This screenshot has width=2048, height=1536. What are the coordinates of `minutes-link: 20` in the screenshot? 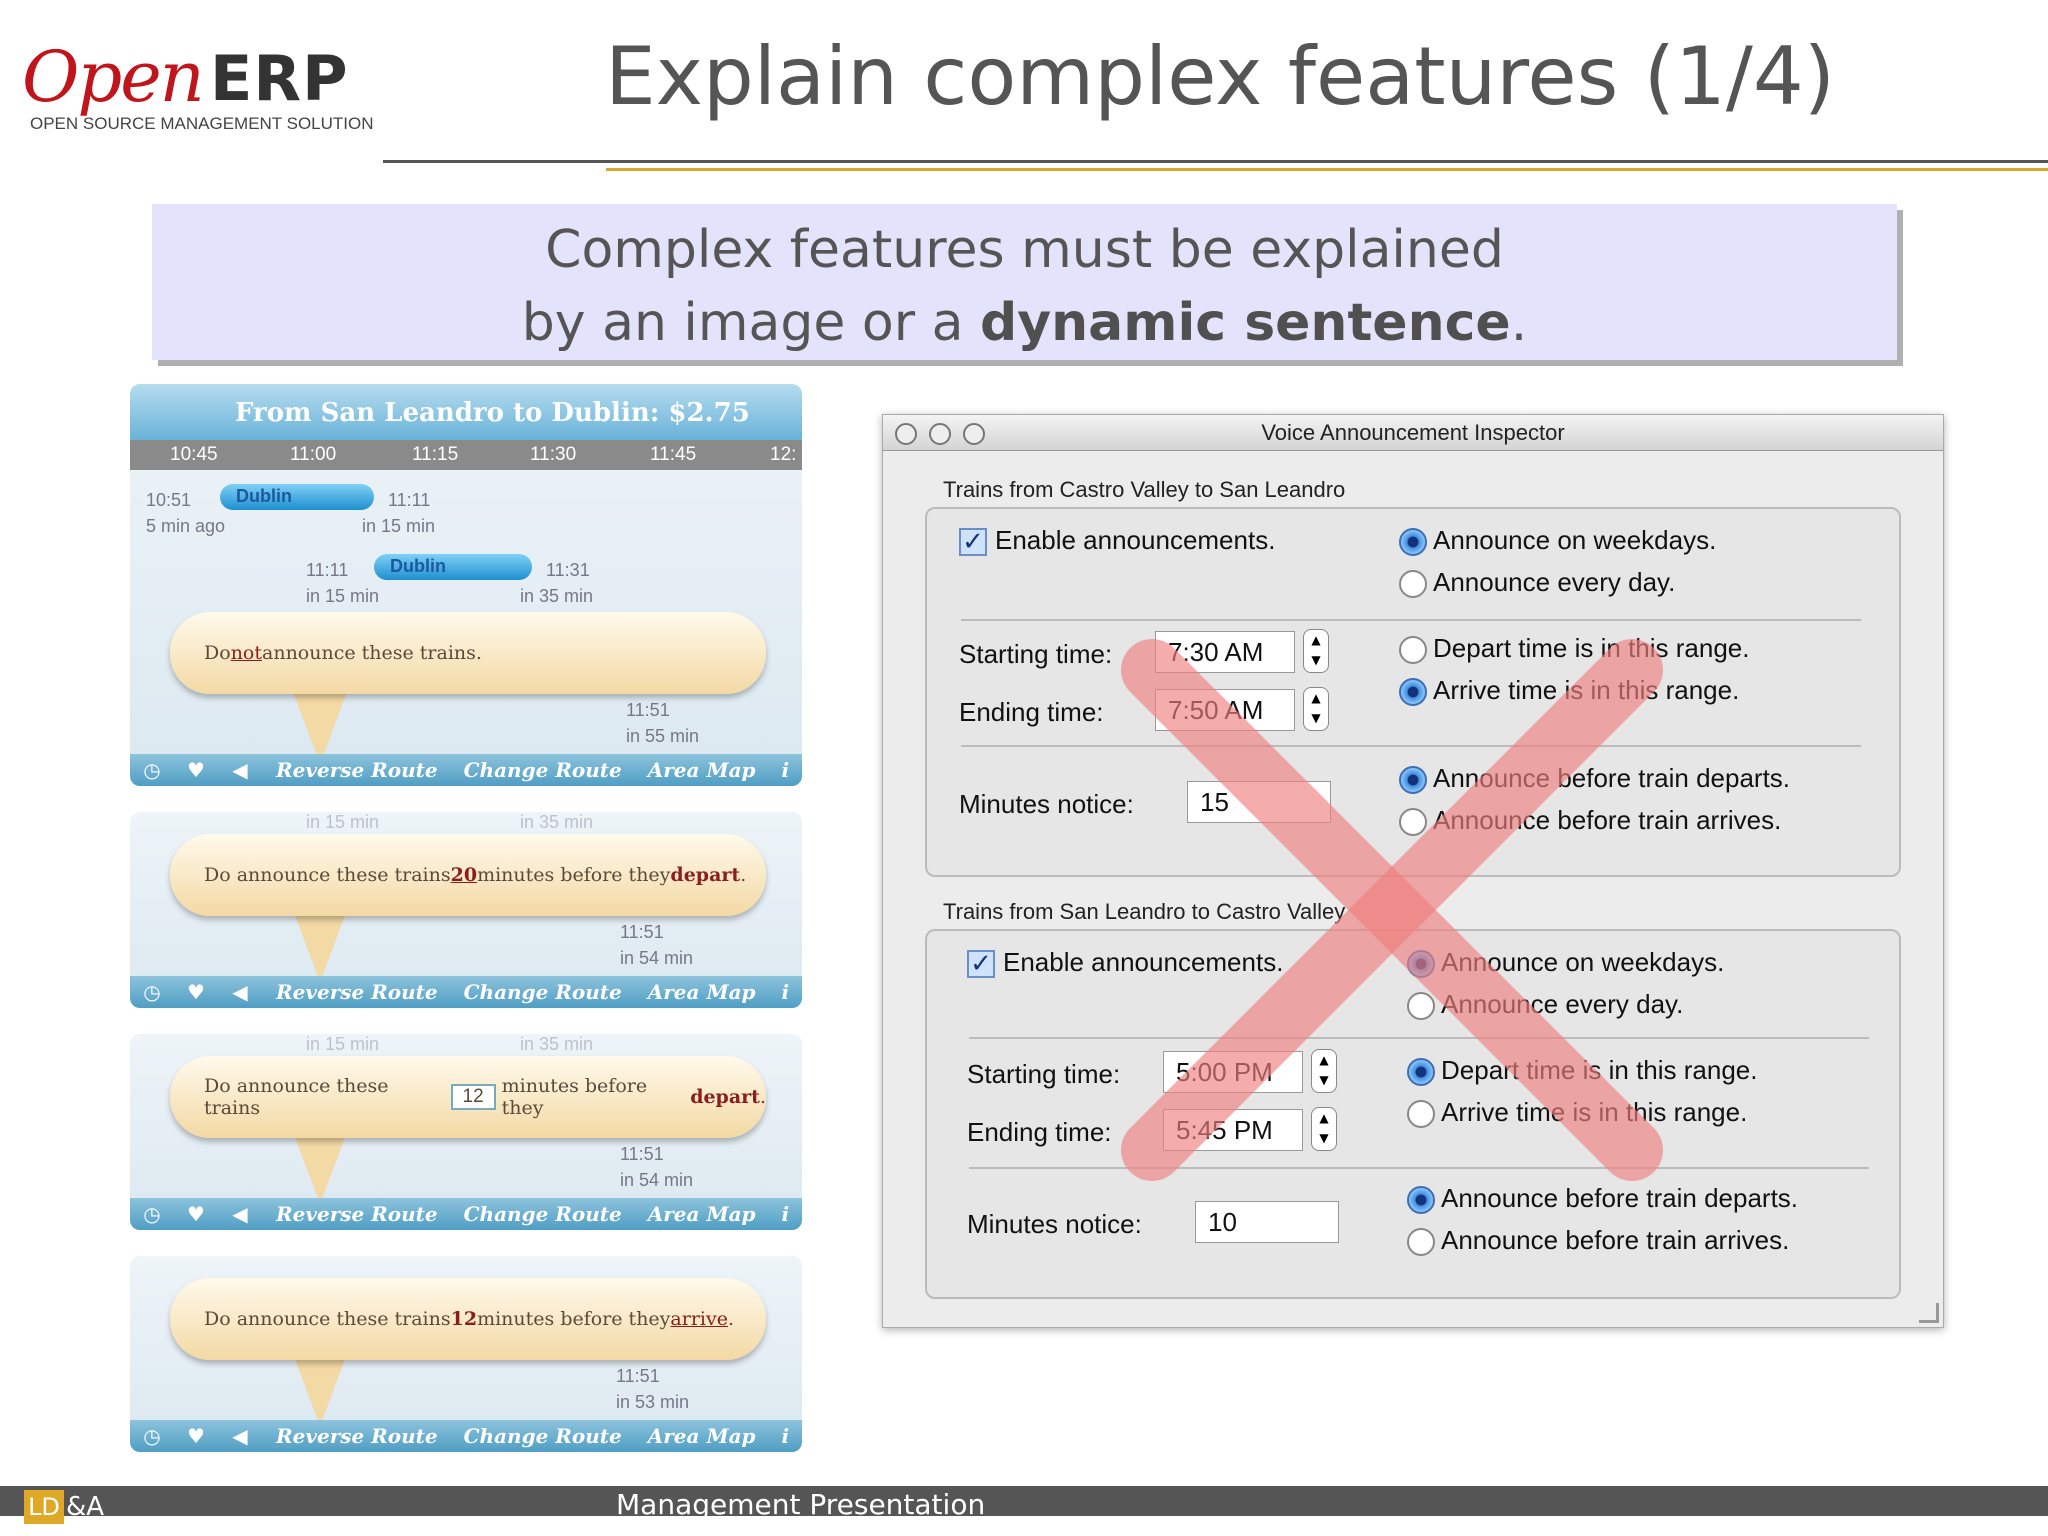 It's located at (464, 875).